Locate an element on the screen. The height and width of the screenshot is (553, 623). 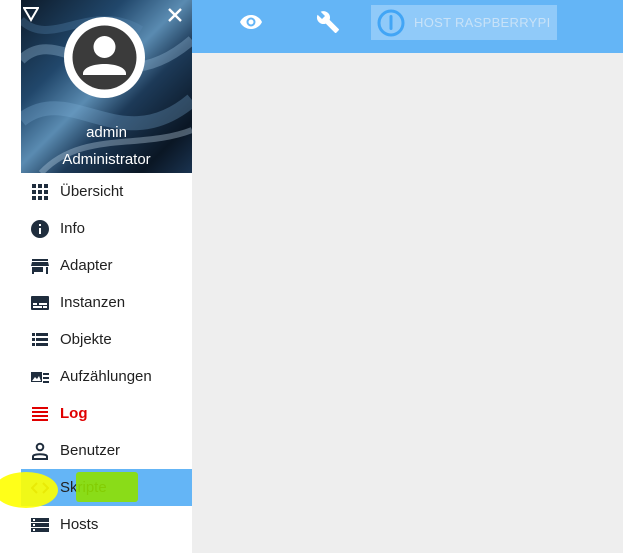
host-button-label: HOST RASPBERRYPI is located at coordinates (482, 22).